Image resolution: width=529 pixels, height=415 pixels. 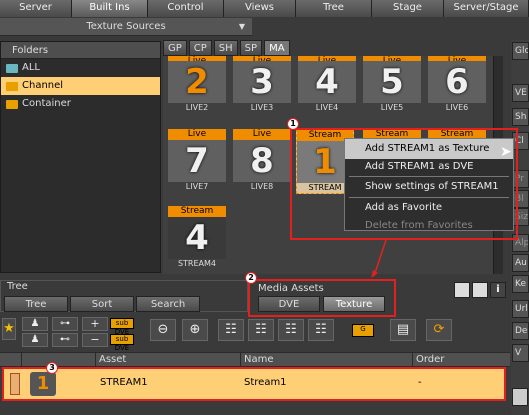 I want to click on tab-built-ins: Built Ins, so click(x=110, y=8).